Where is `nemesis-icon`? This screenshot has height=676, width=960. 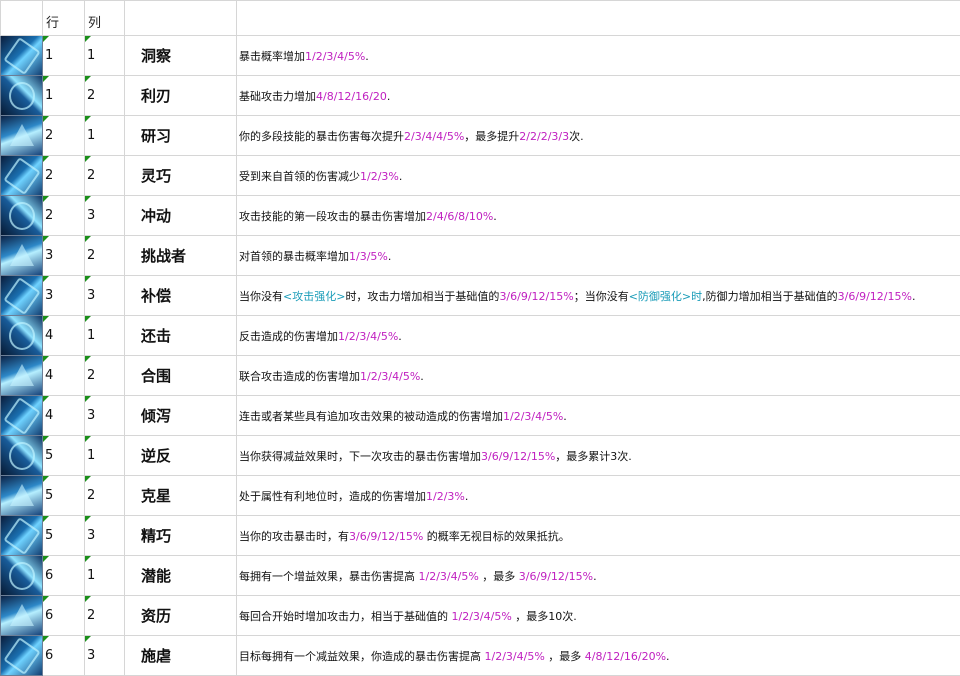 nemesis-icon is located at coordinates (22, 495).